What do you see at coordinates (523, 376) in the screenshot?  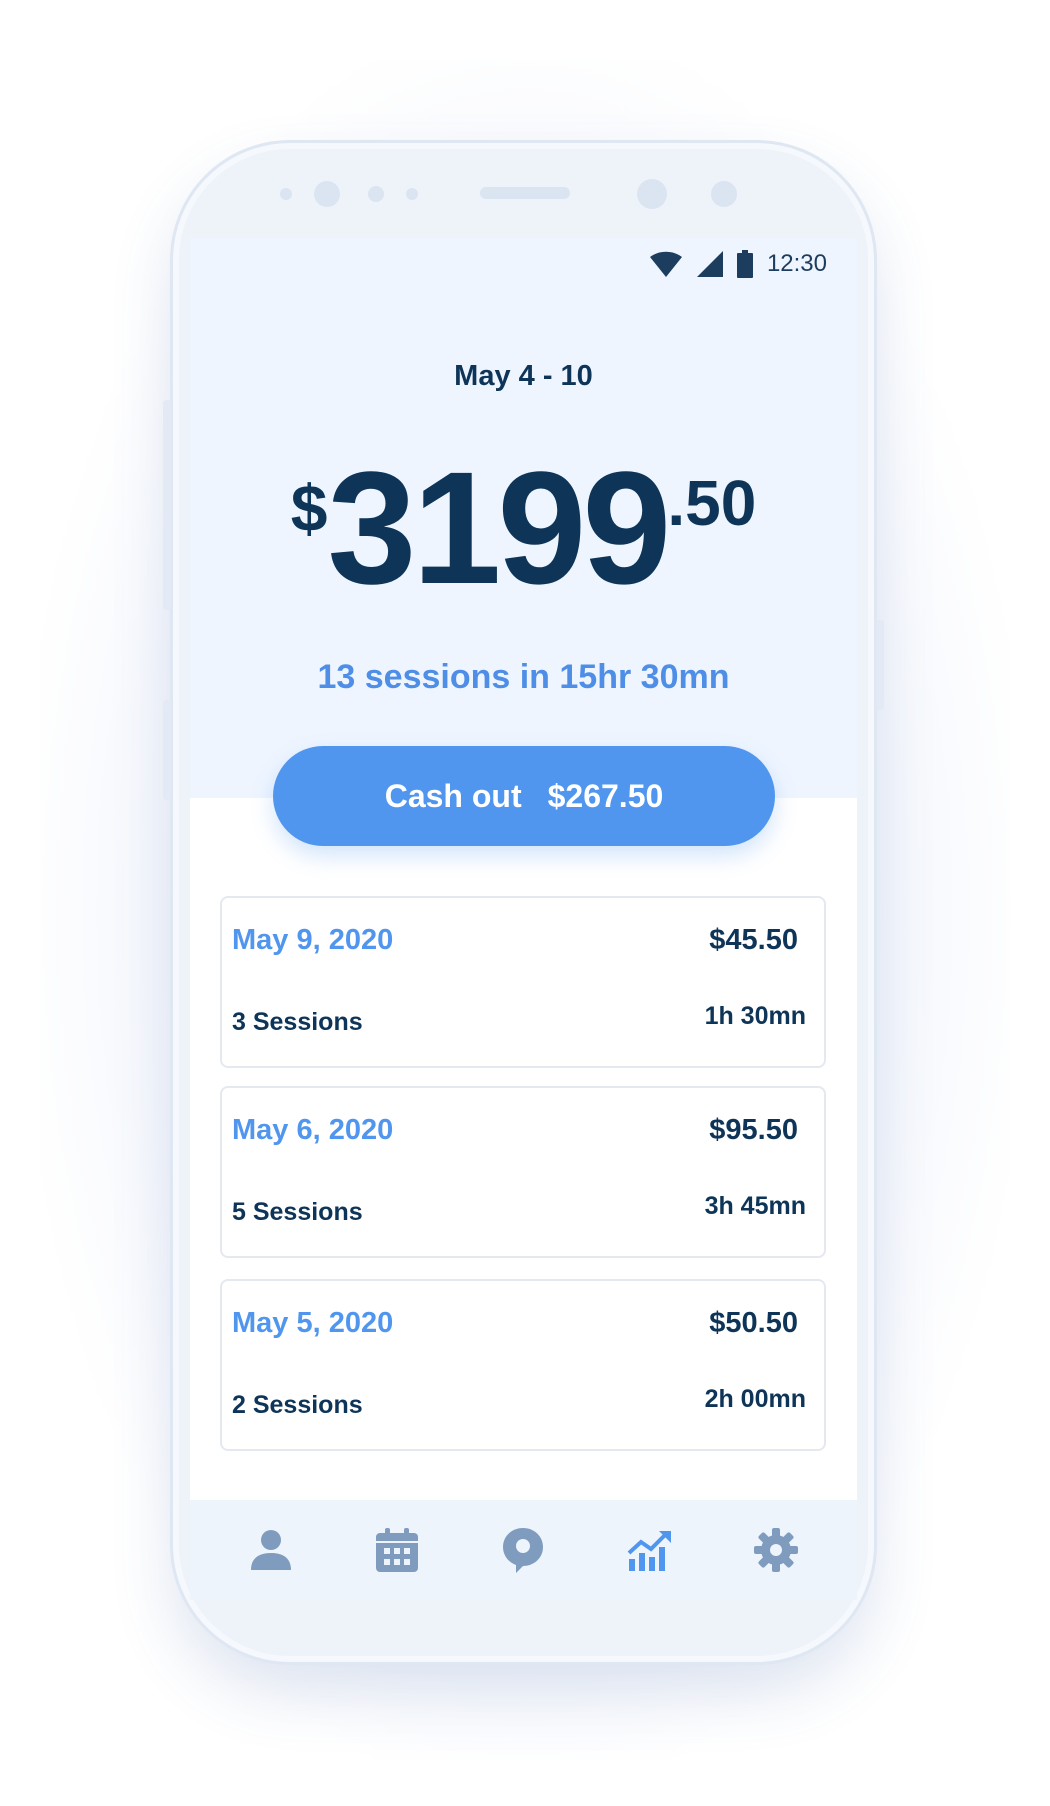 I see `week-range: May 4 - 10` at bounding box center [523, 376].